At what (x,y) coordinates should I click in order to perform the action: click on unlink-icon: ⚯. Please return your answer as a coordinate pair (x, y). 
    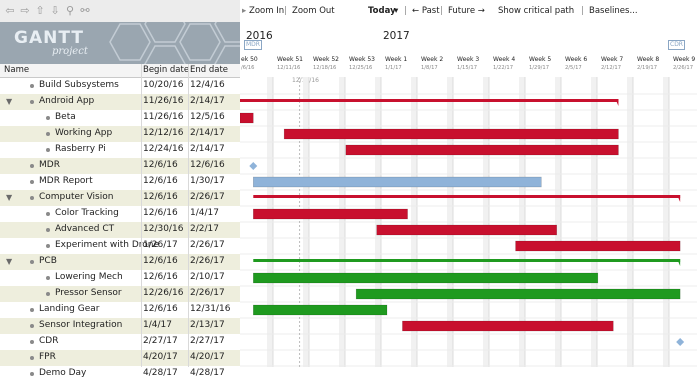
    Looking at the image, I should click on (85, 11).